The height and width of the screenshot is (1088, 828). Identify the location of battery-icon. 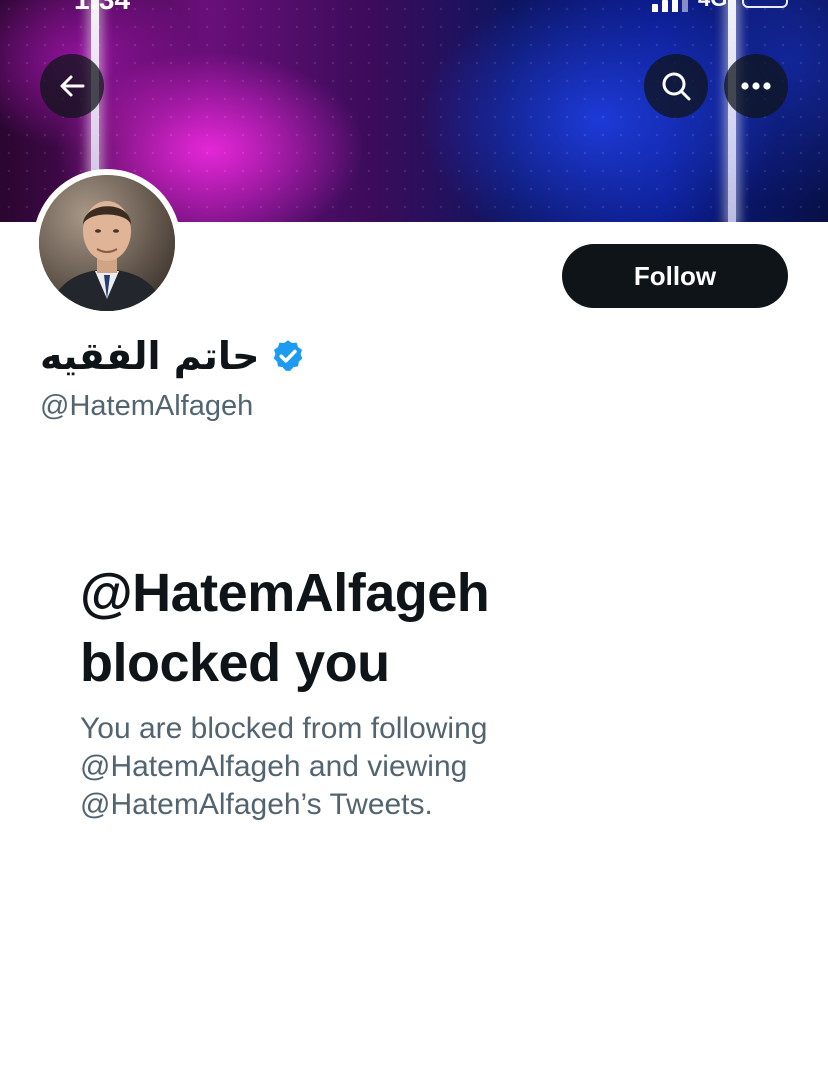
(765, 4).